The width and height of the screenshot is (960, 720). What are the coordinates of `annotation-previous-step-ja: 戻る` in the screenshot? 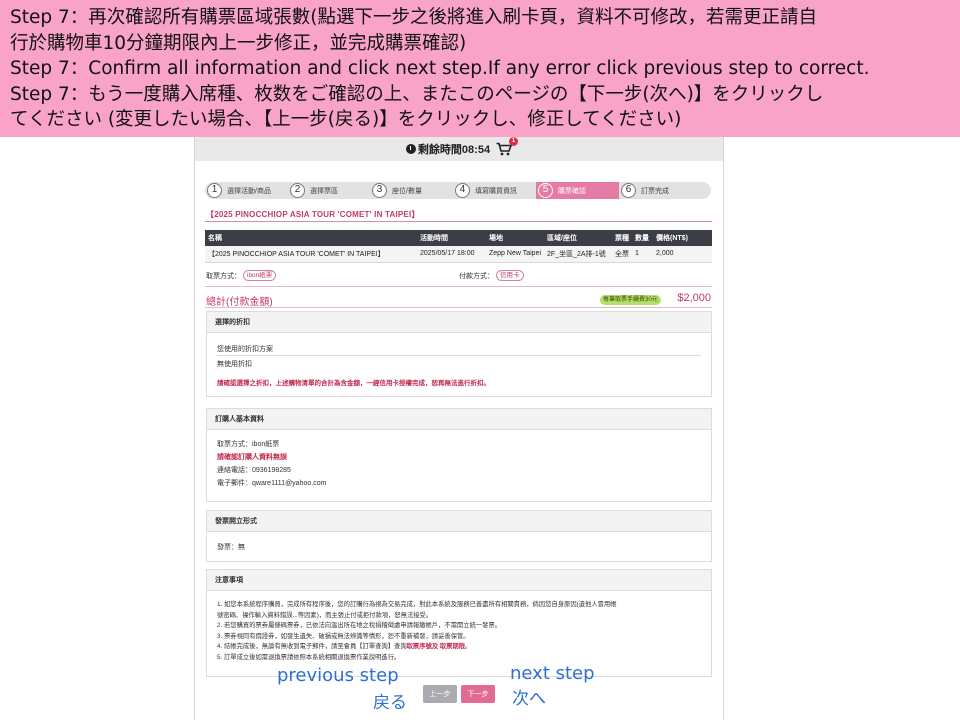 It's located at (390, 703).